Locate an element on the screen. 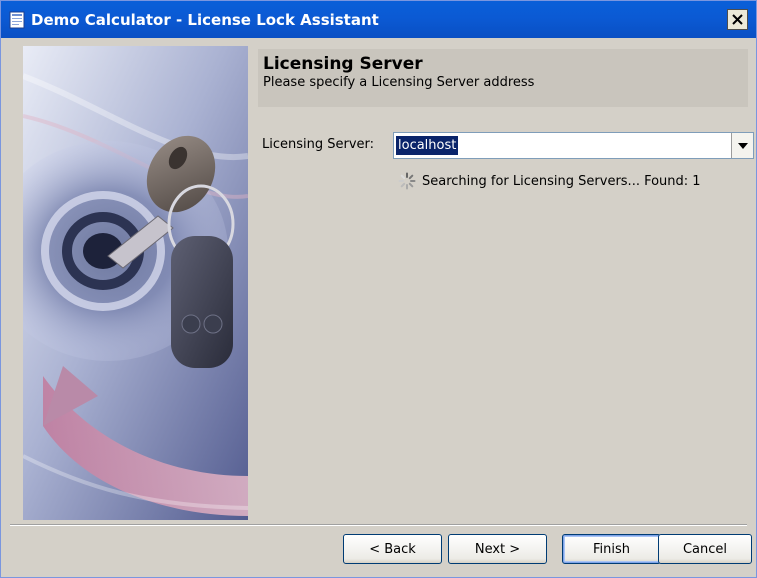 The width and height of the screenshot is (757, 578). close-icon is located at coordinates (737, 19).